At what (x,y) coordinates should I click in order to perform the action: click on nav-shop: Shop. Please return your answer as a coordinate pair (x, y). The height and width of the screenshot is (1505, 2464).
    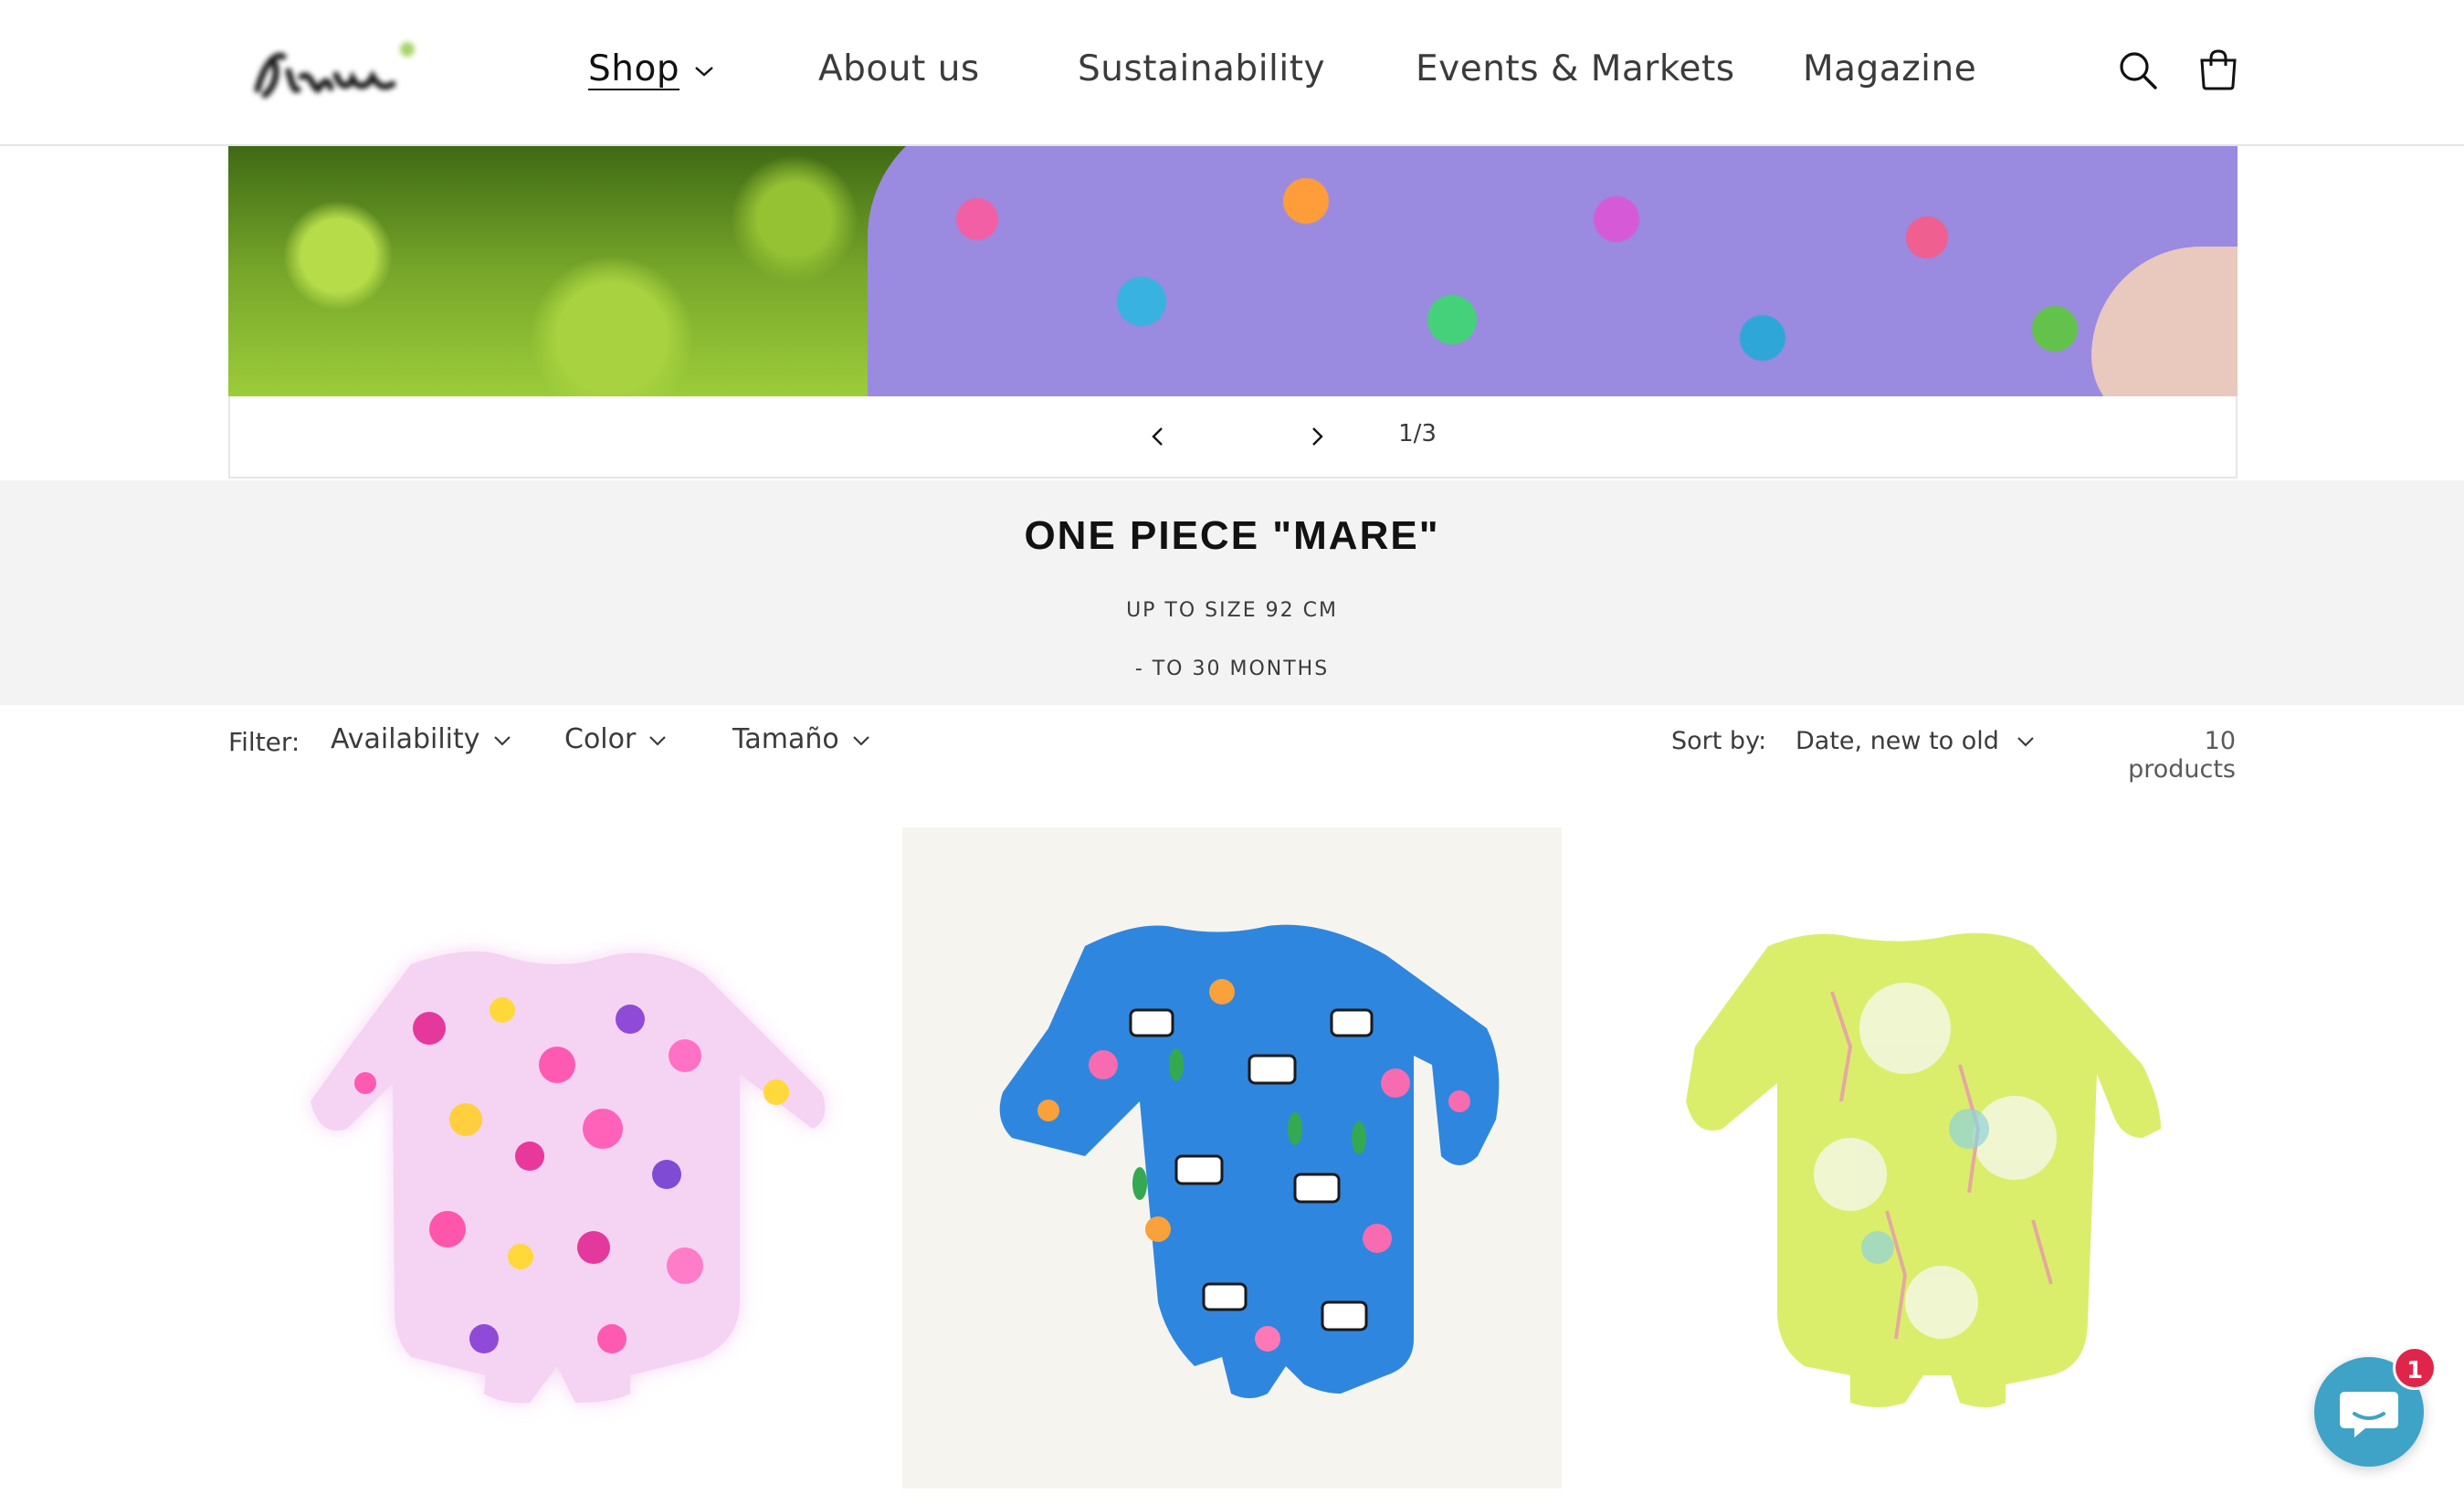
    Looking at the image, I should click on (651, 69).